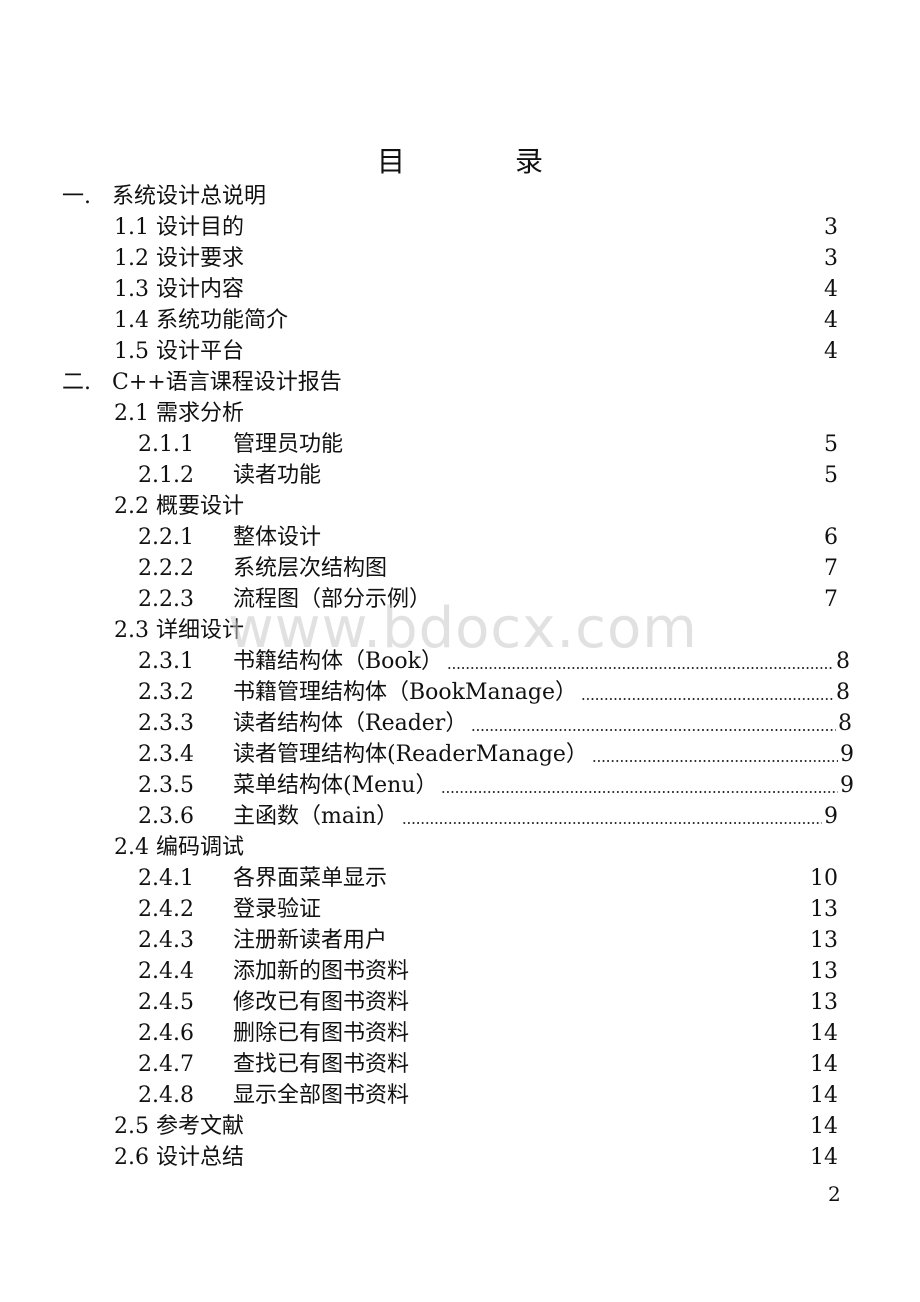 This screenshot has height=1302, width=920. I want to click on toc-entry: 1.3 设计内容 4, so click(476, 289).